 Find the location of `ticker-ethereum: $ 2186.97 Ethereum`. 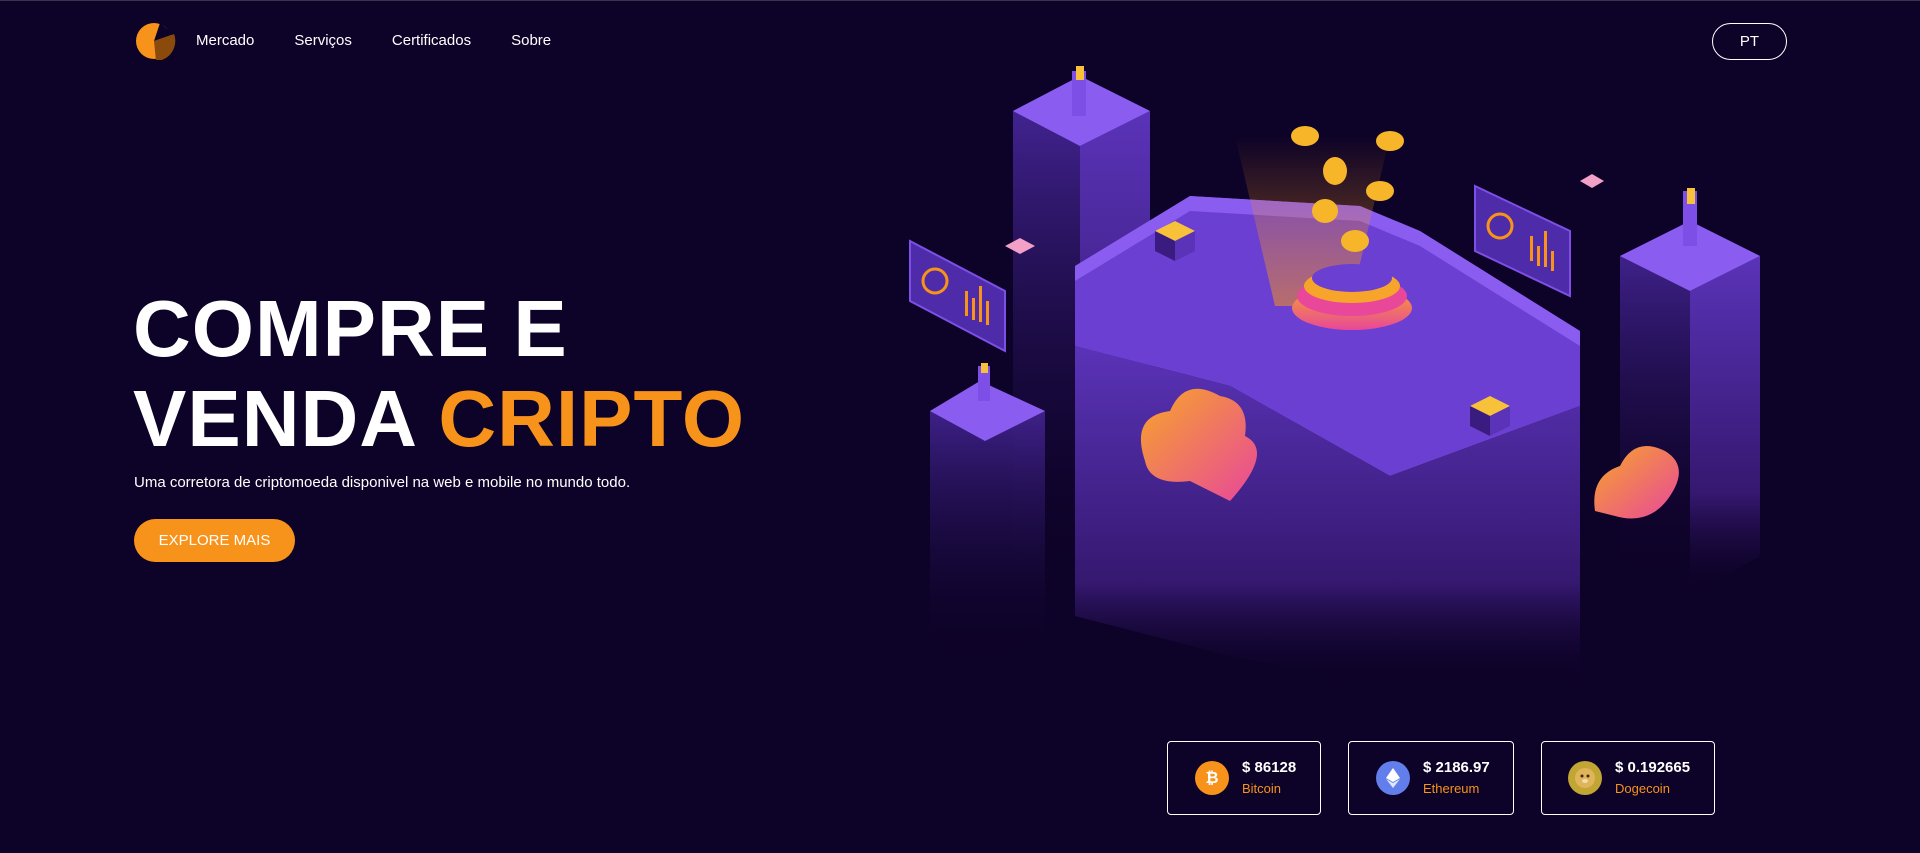

ticker-ethereum: $ 2186.97 Ethereum is located at coordinates (1431, 778).